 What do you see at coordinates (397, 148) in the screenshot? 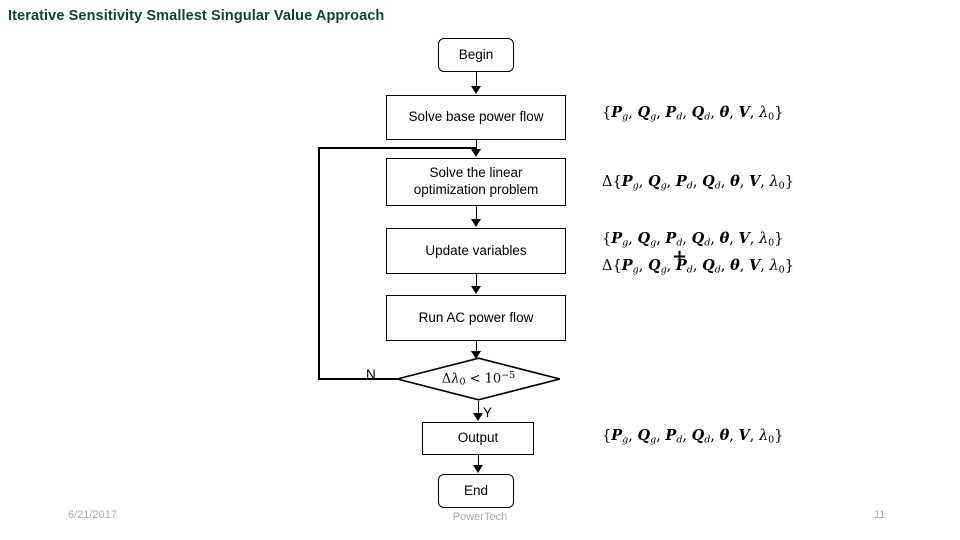
I see `connector-feedback-top` at bounding box center [397, 148].